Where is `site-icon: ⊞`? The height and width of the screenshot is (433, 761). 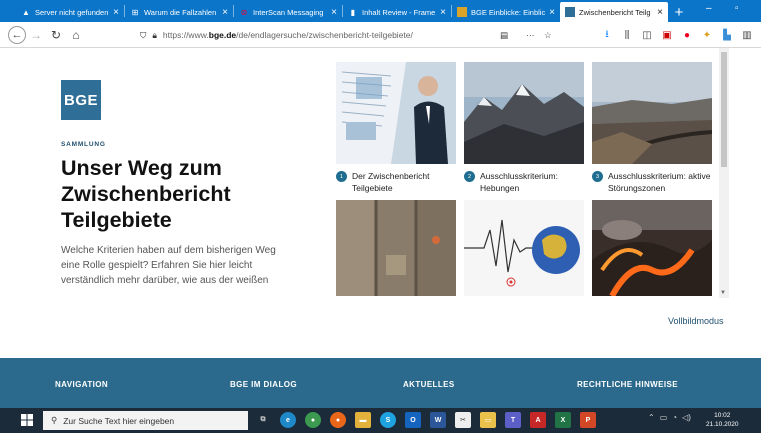 site-icon: ⊞ is located at coordinates (135, 12).